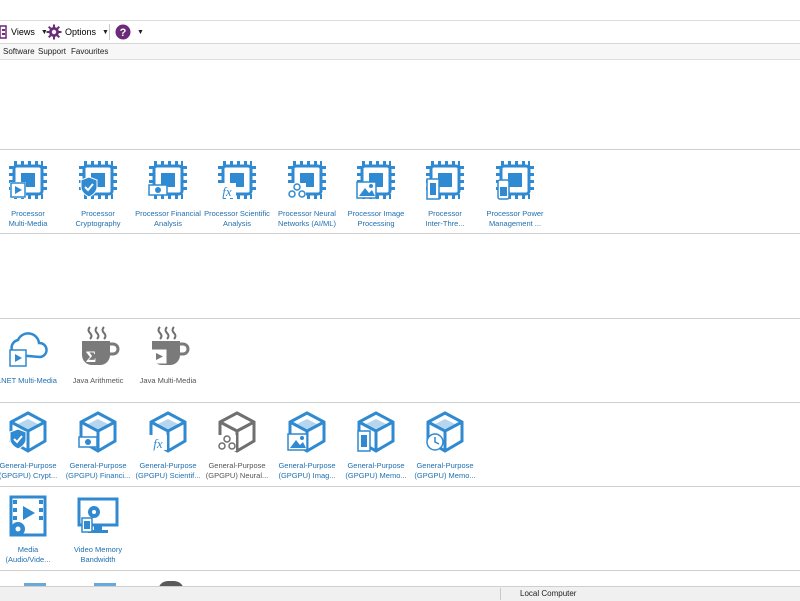  I want to click on gpu-money-icon, so click(99, 432).